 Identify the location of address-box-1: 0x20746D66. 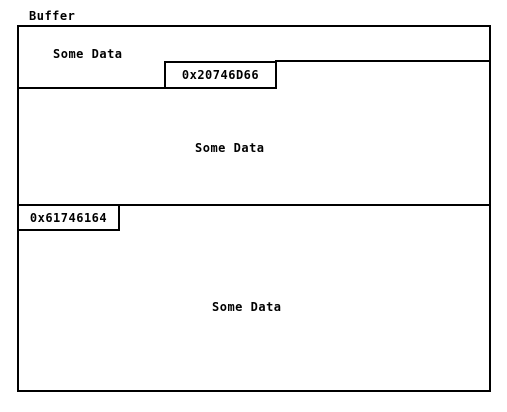
(220, 75).